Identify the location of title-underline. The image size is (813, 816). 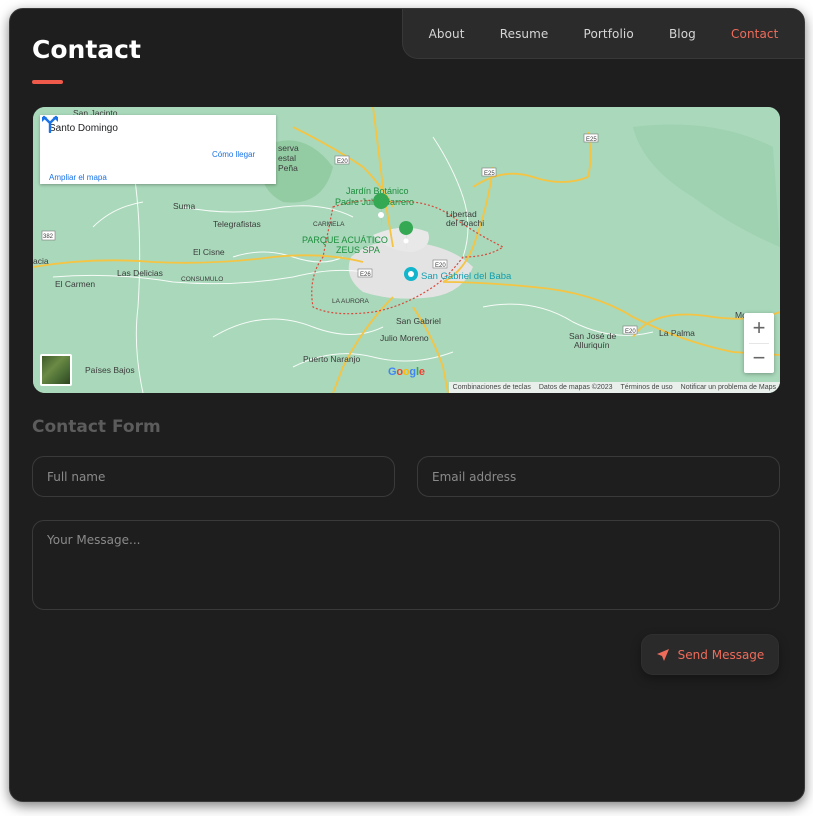
(47, 82).